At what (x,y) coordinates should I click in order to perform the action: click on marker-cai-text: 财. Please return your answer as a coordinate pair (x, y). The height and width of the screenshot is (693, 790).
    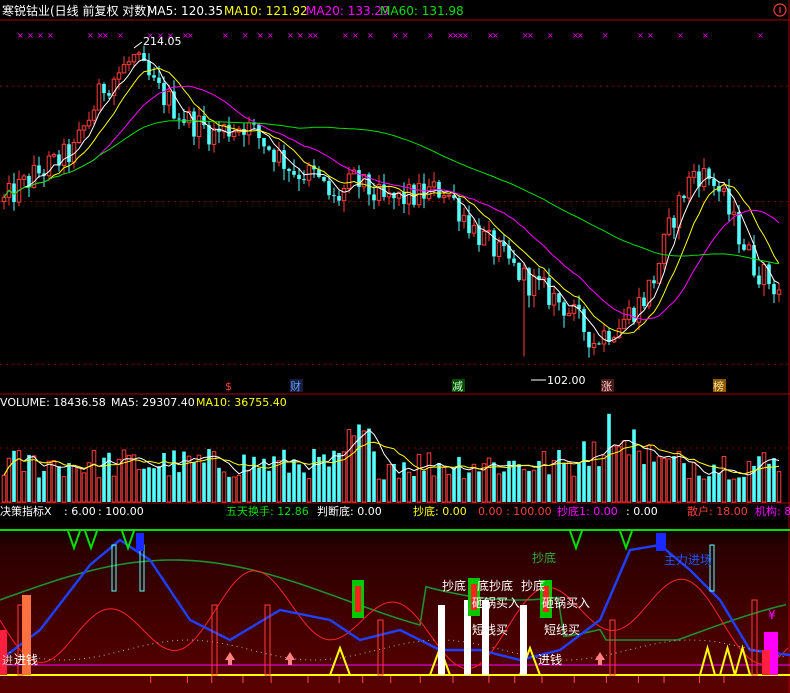
    Looking at the image, I should click on (295, 386).